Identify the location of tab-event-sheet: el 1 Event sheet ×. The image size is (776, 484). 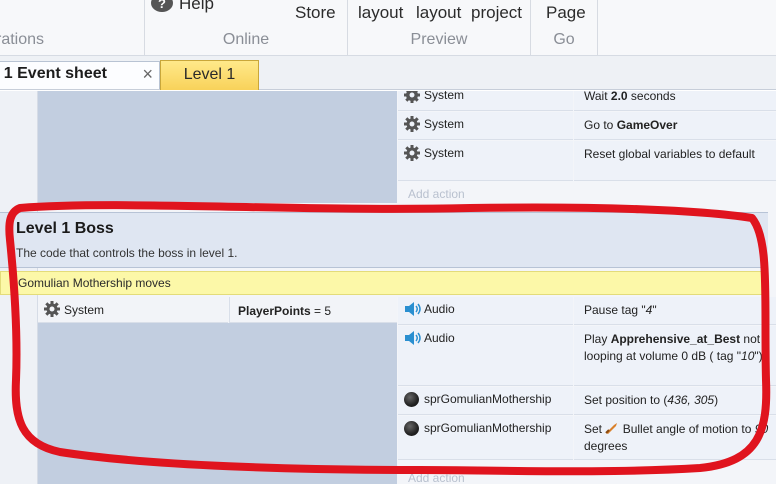
(80, 75).